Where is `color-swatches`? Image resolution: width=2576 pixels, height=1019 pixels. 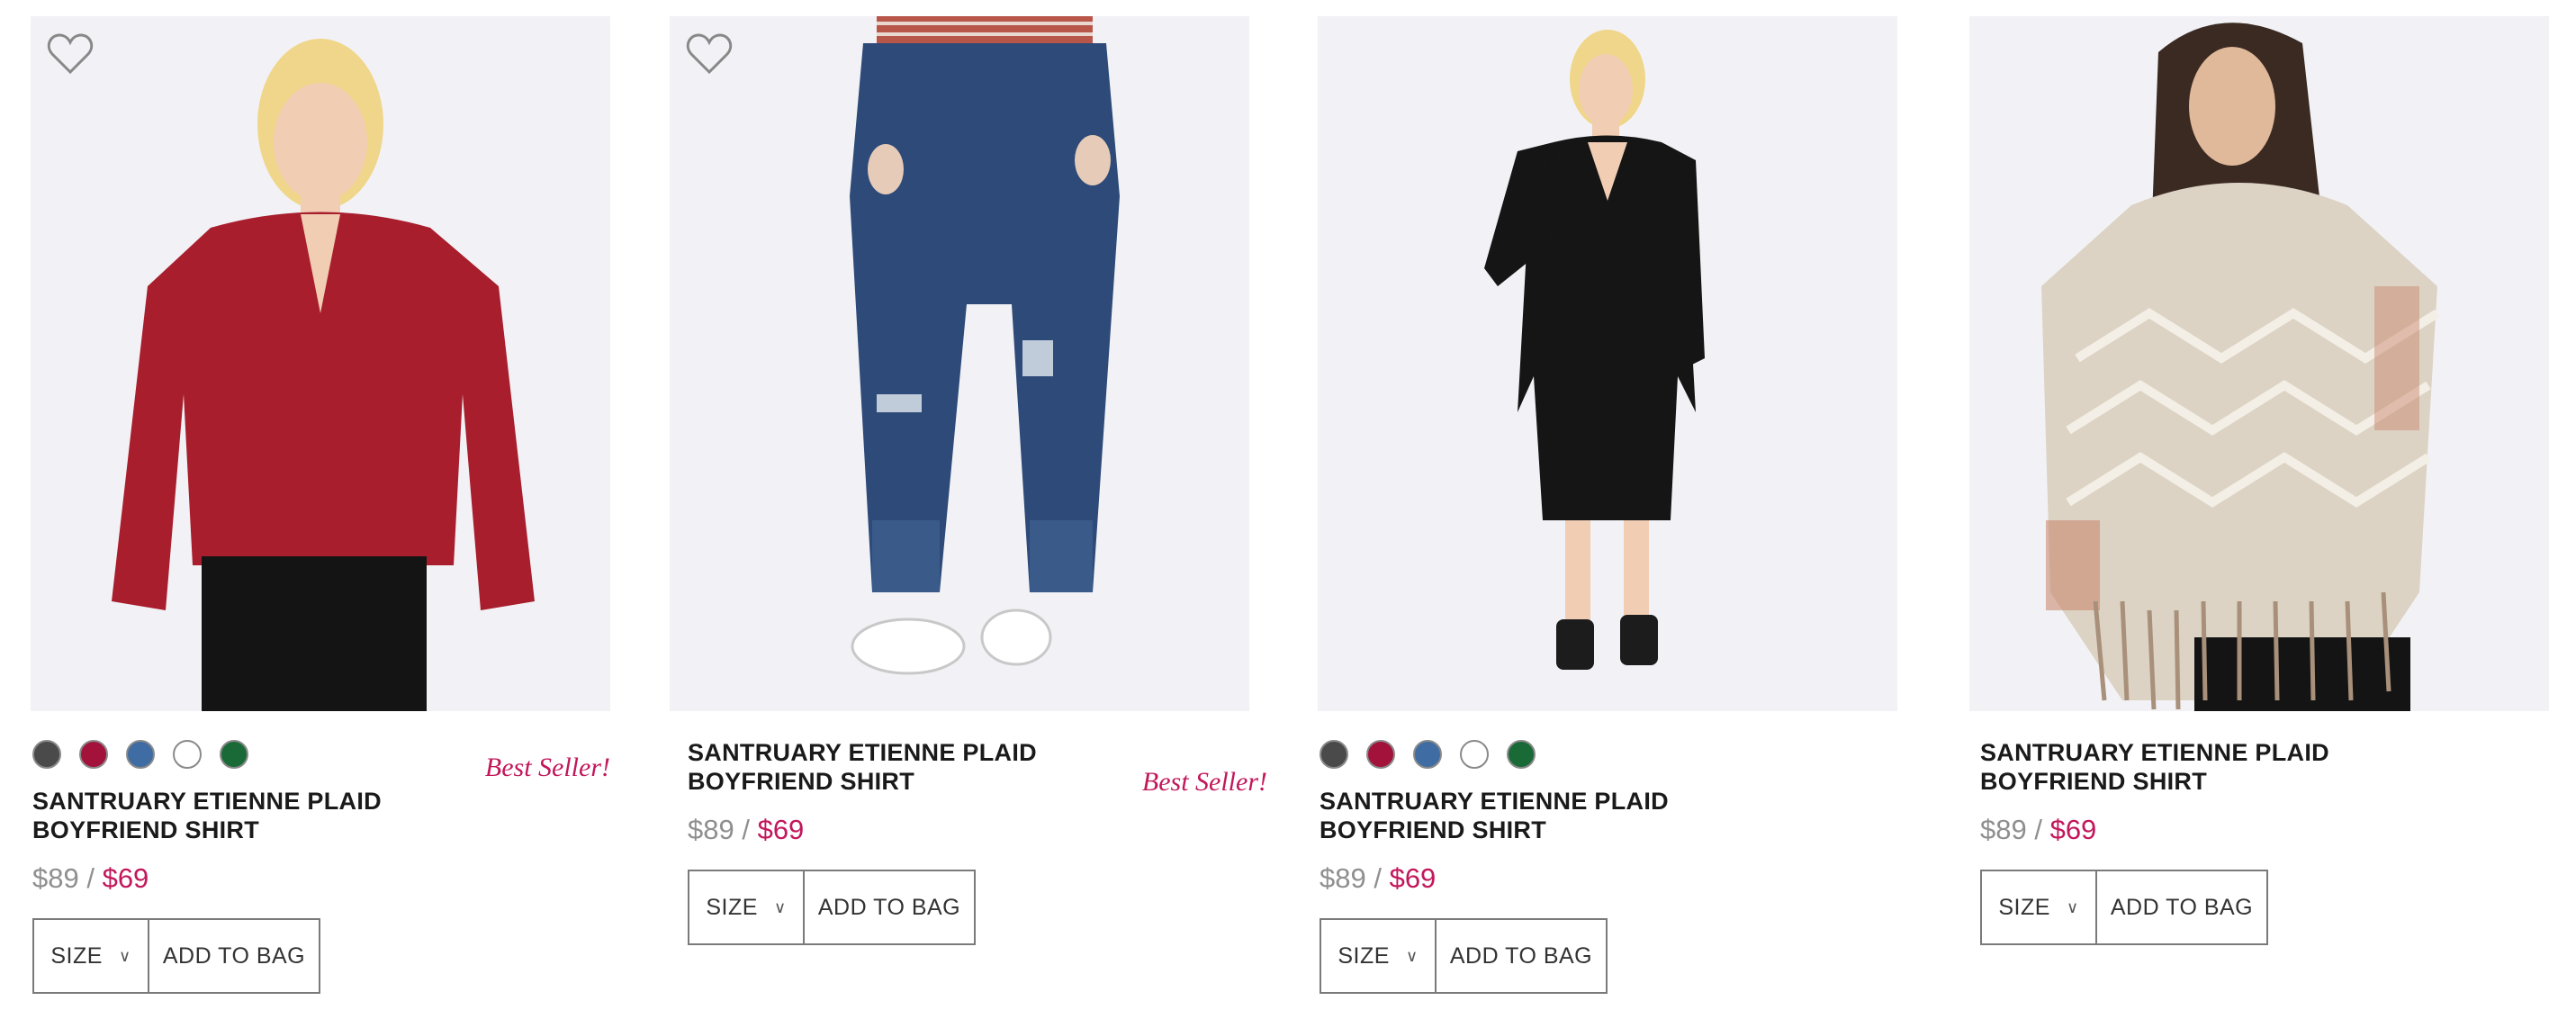
color-swatches is located at coordinates (1608, 756).